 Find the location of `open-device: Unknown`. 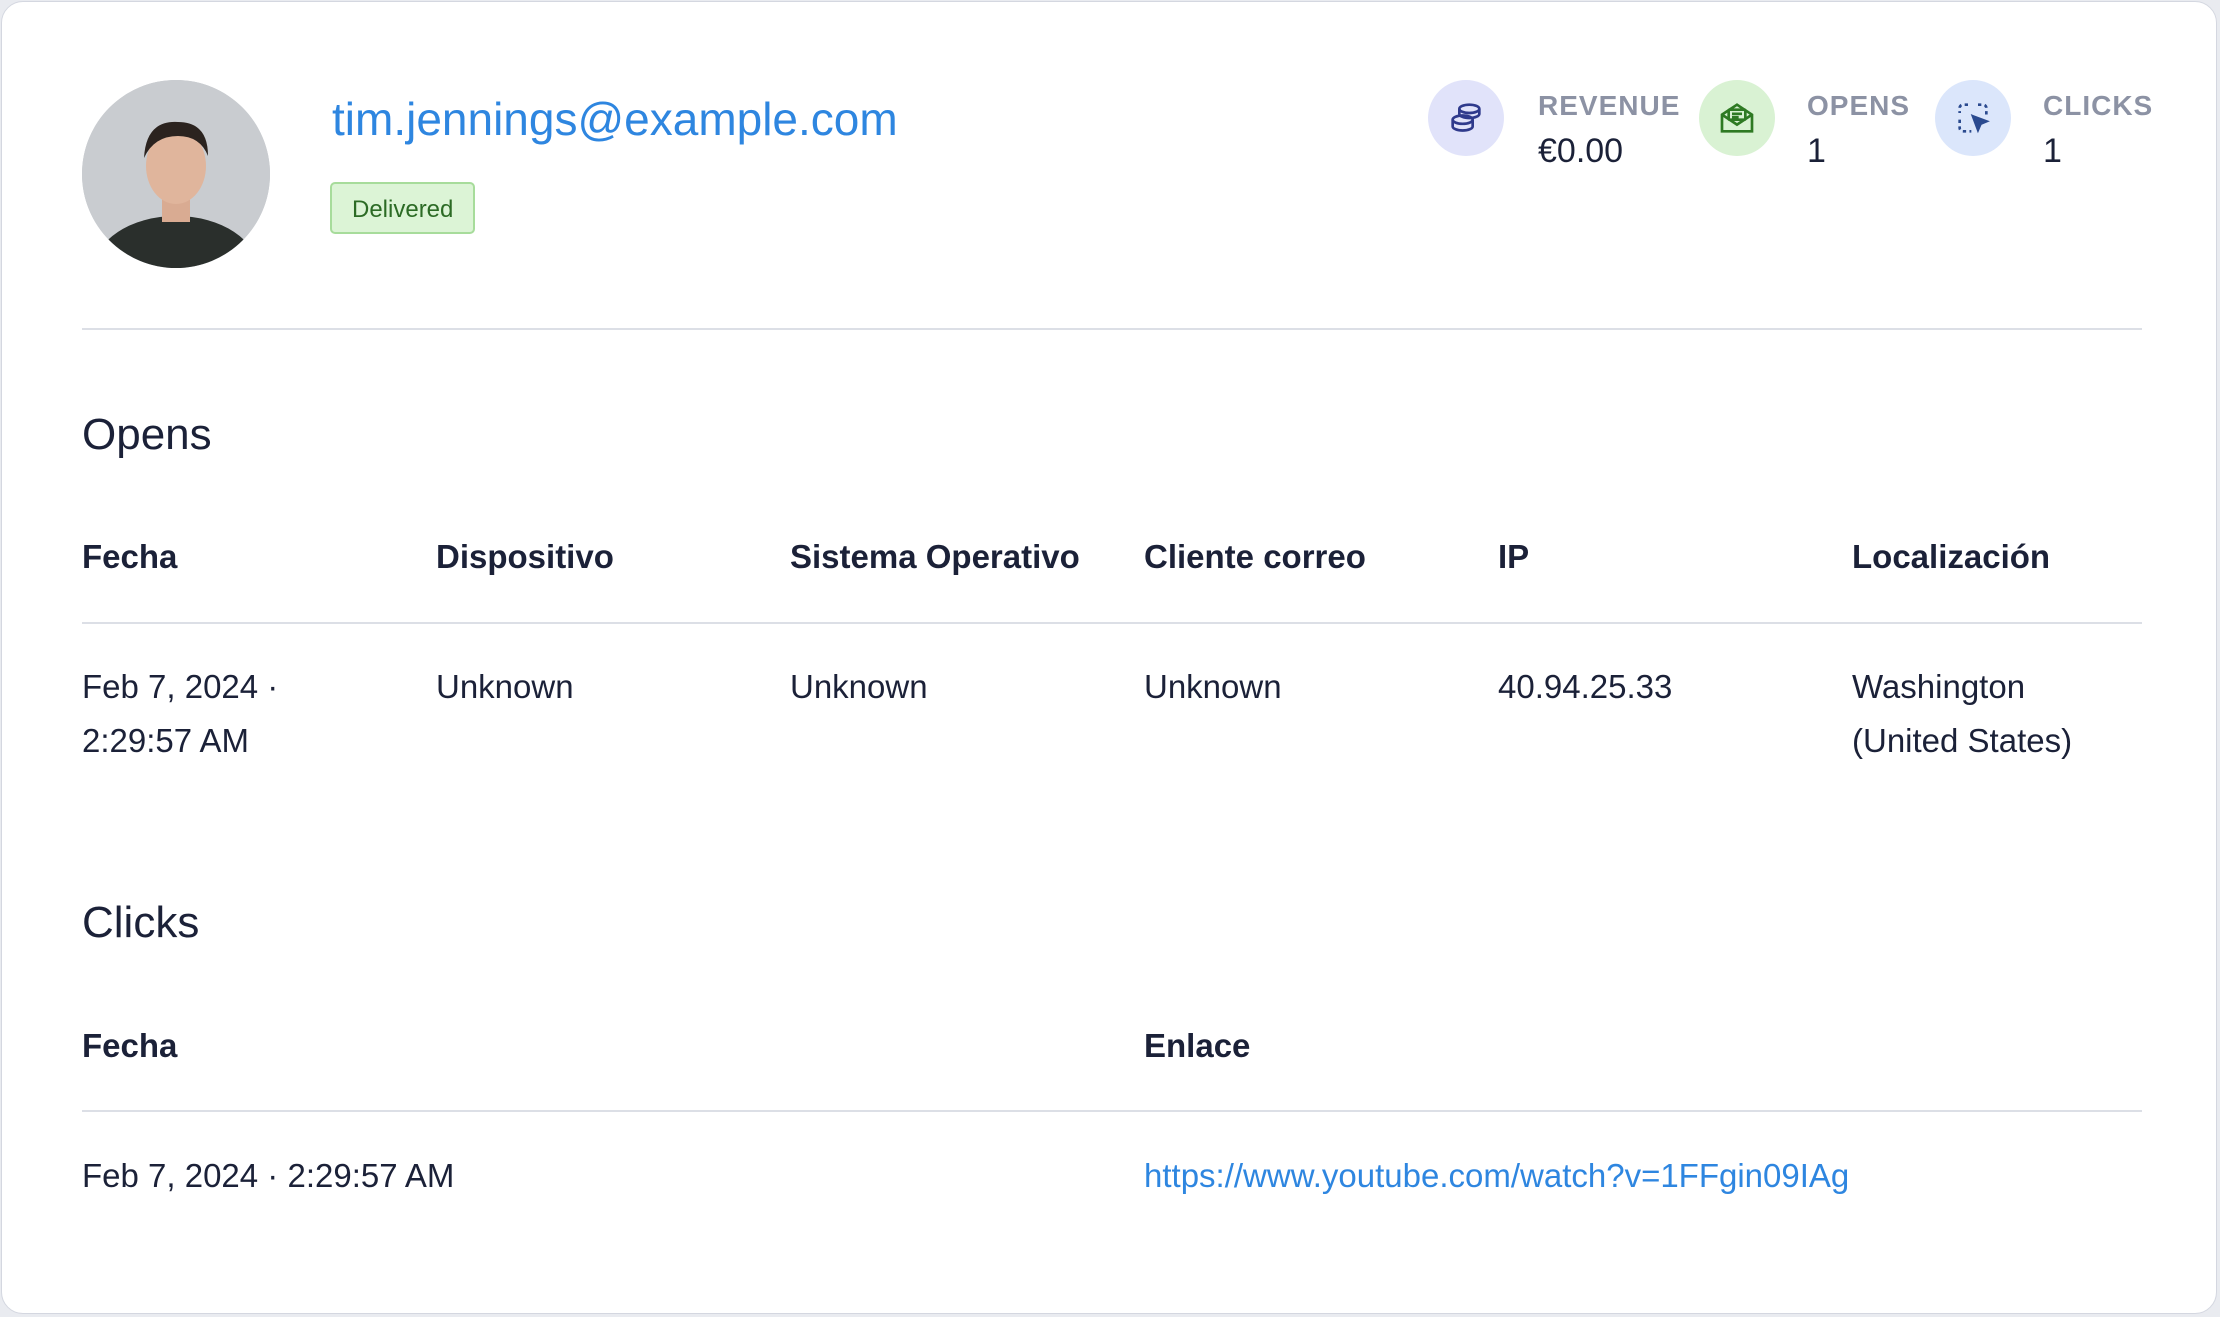

open-device: Unknown is located at coordinates (505, 686).